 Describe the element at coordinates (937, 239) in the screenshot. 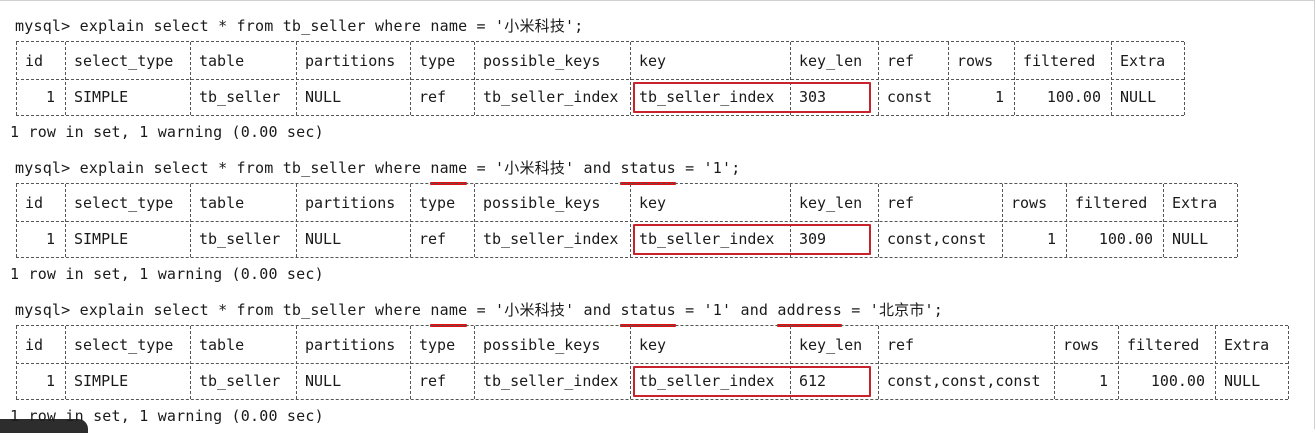

I see `cell-ref: const,const` at that location.